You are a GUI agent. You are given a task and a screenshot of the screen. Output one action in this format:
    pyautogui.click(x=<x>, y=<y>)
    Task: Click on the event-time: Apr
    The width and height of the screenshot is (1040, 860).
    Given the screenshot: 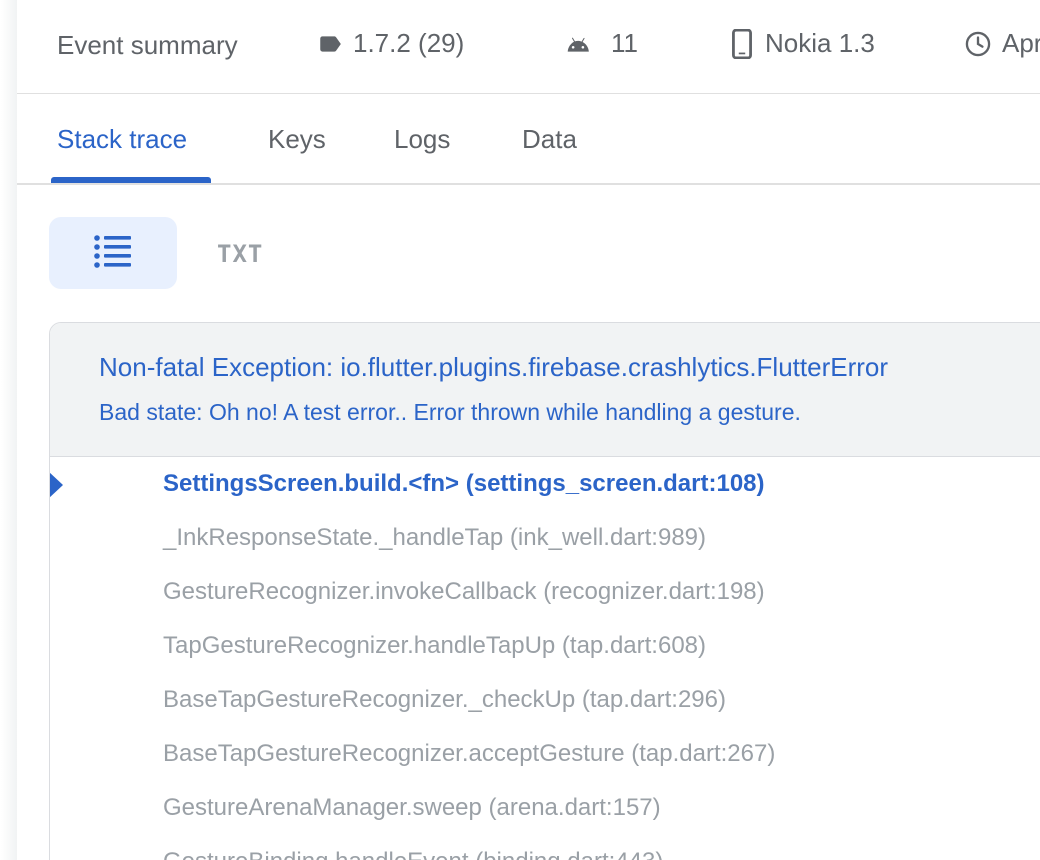 What is the action you would take?
    pyautogui.click(x=1002, y=43)
    